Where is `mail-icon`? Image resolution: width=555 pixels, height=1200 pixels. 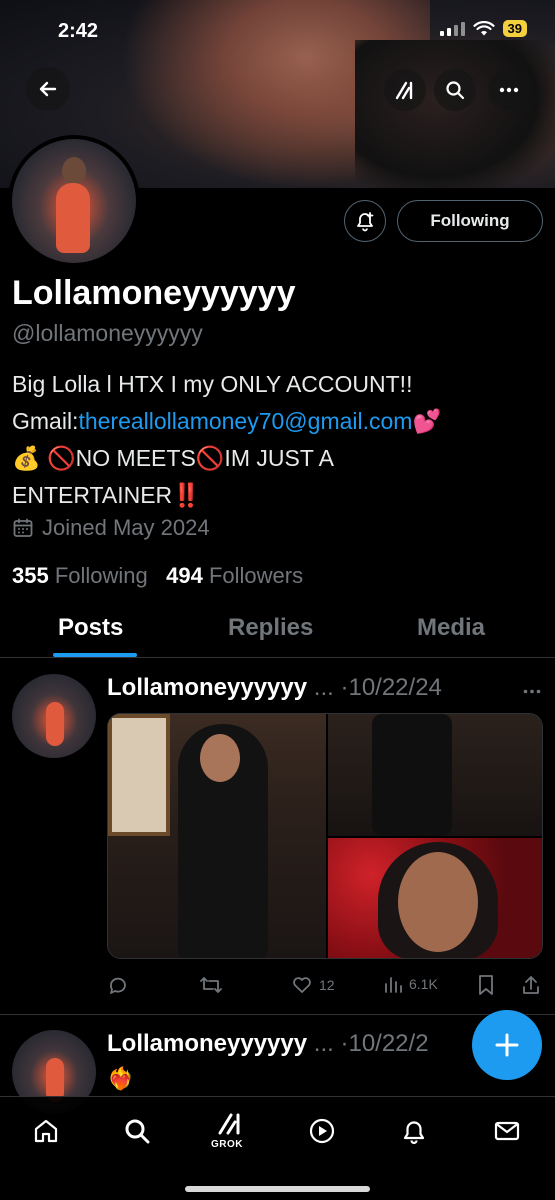 mail-icon is located at coordinates (507, 1131).